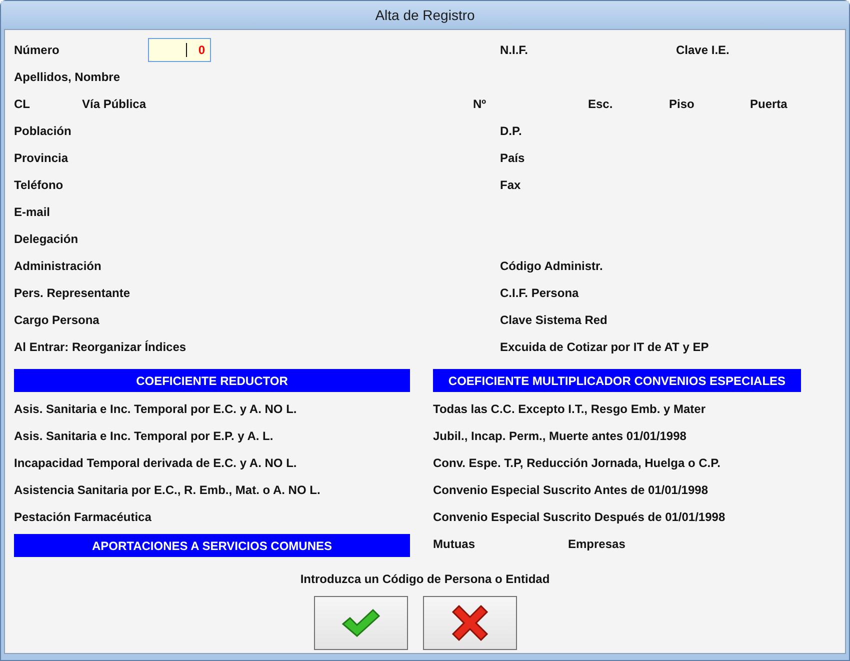 The height and width of the screenshot is (661, 850). I want to click on field-label: Asistencia Sanitaria por E.C., R. Emb., Mat. o A. NO L., so click(167, 489).